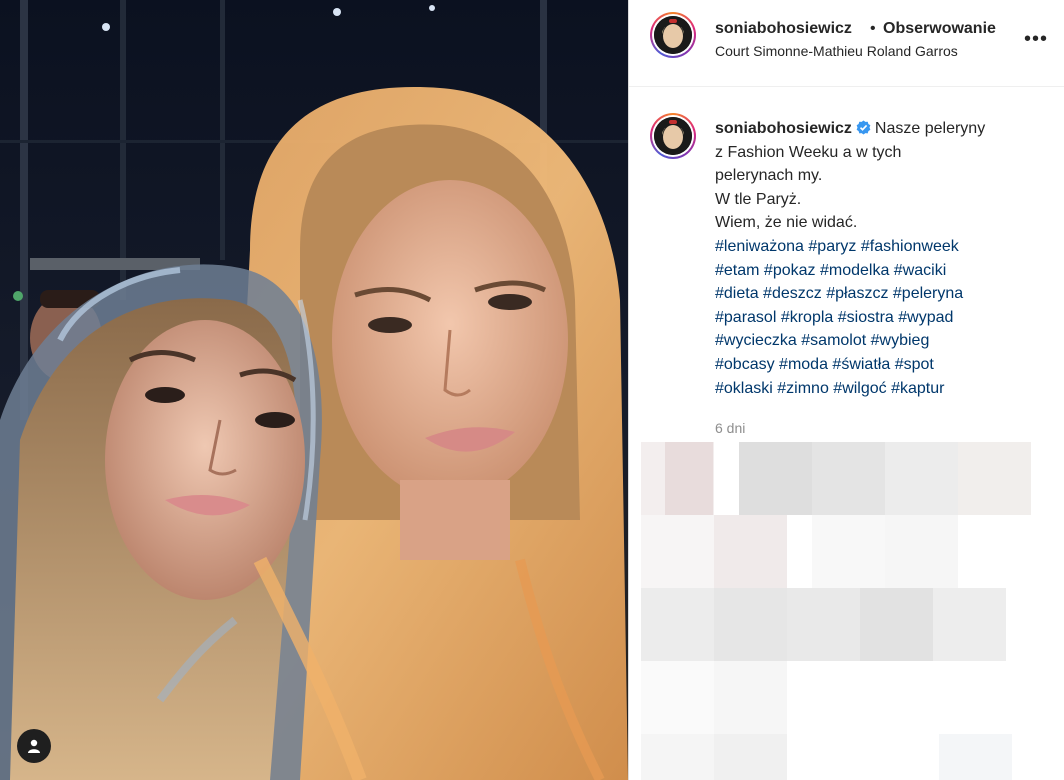 This screenshot has height=780, width=1064. Describe the element at coordinates (854, 270) in the screenshot. I see `hashtag-link: #modelka` at that location.